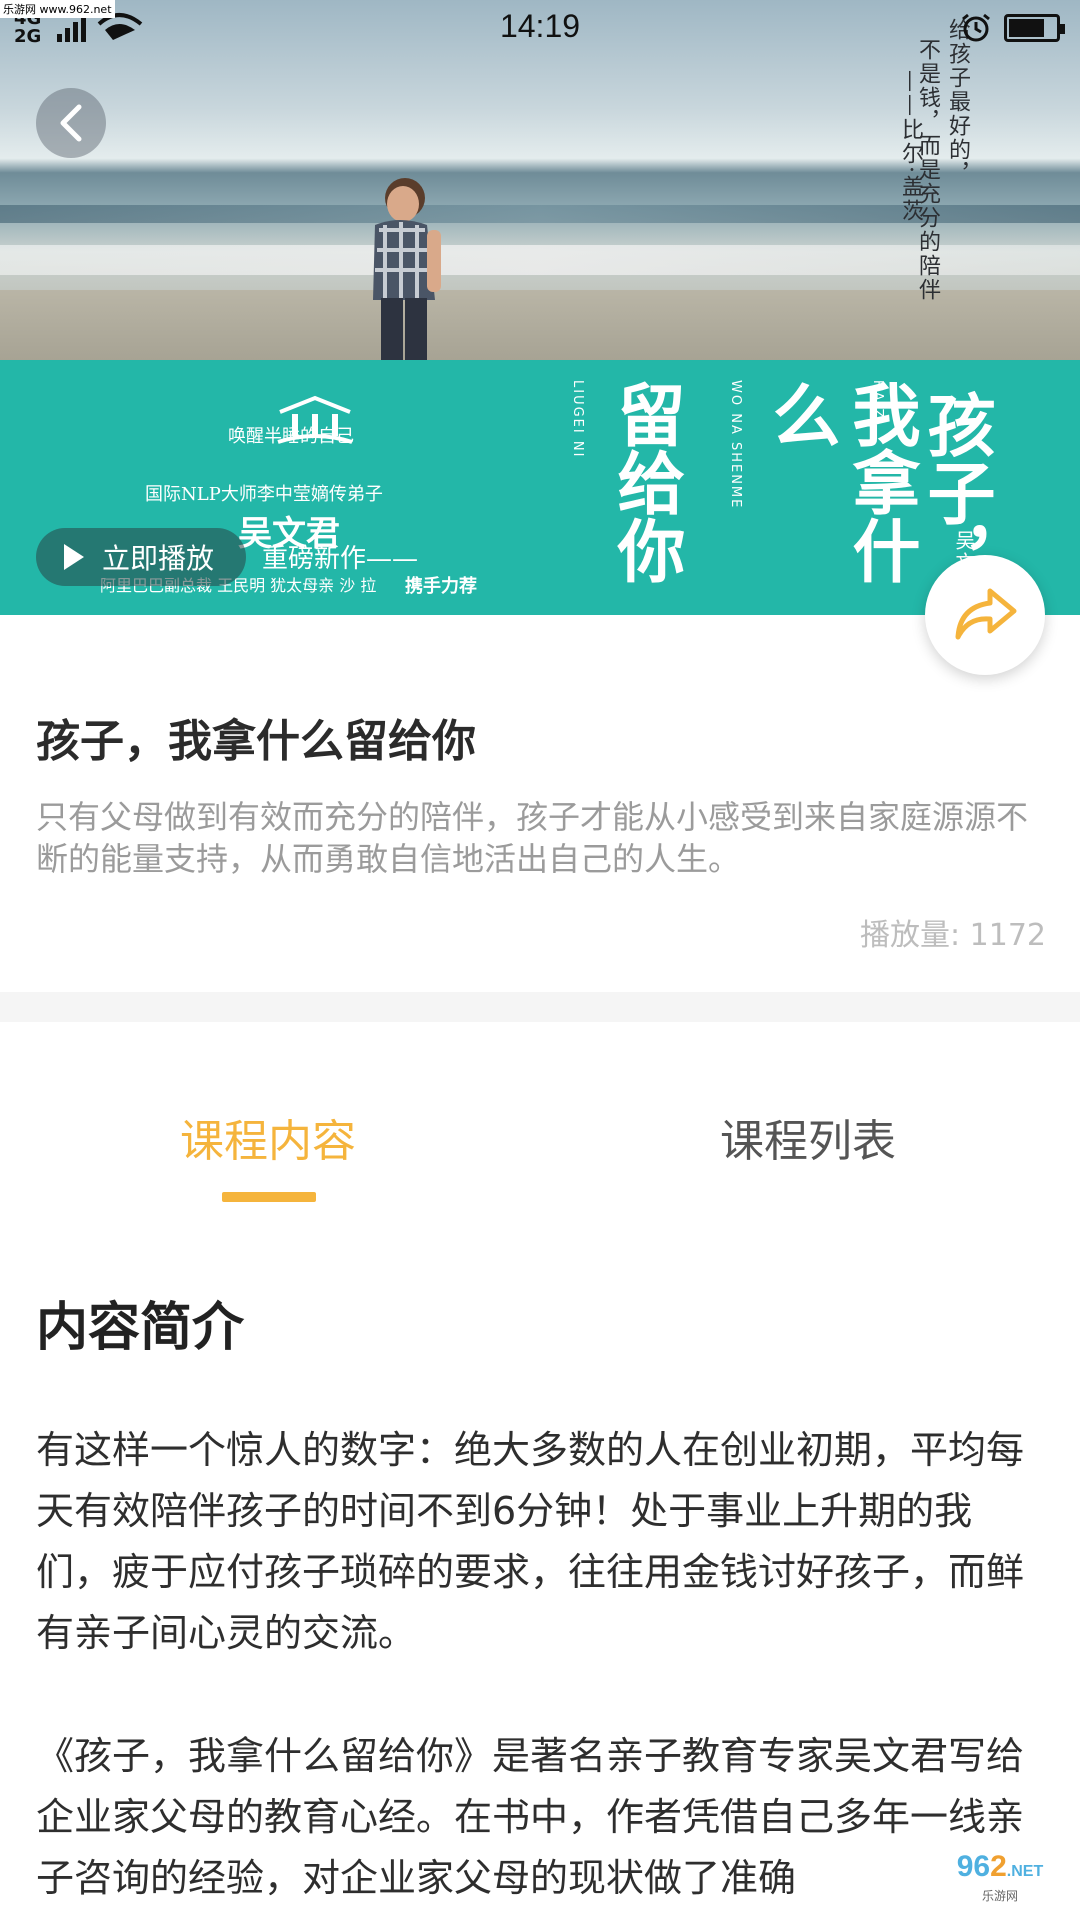  What do you see at coordinates (808, 1137) in the screenshot?
I see `tab-course-list: 课程列表` at bounding box center [808, 1137].